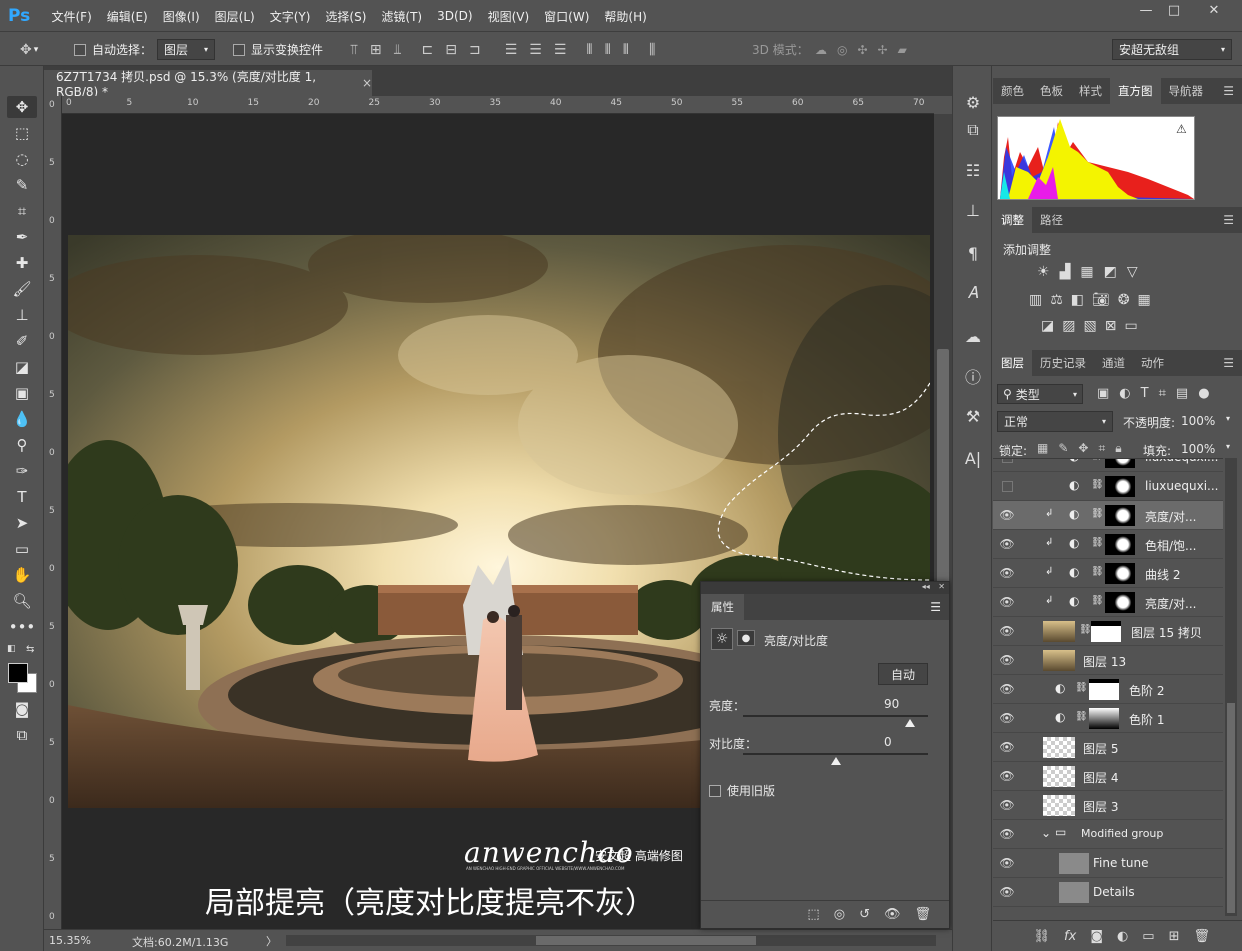 The image size is (1242, 951). I want to click on tool-presets-icon: ⚒, so click(973, 416).